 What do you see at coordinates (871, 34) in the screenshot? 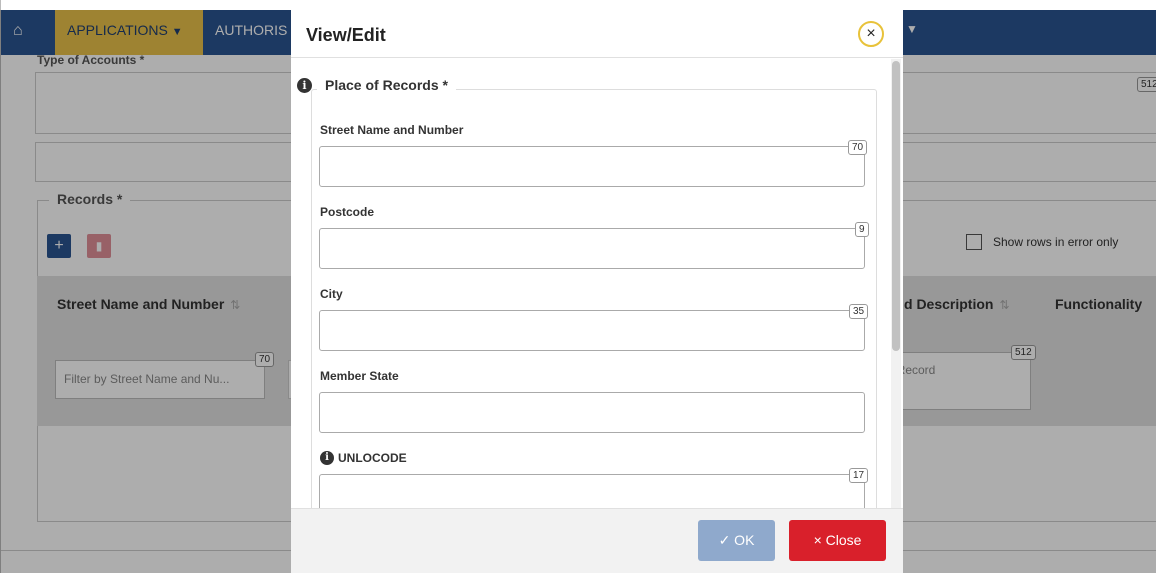
I see `close-icon: ×` at bounding box center [871, 34].